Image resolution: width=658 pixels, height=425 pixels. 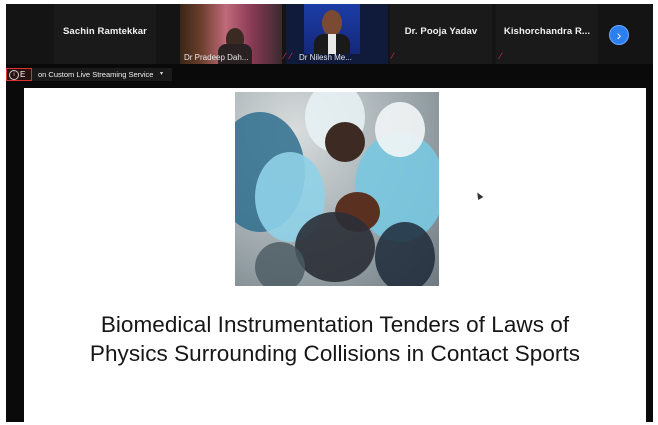 I want to click on next-participants-button: ›, so click(x=619, y=35).